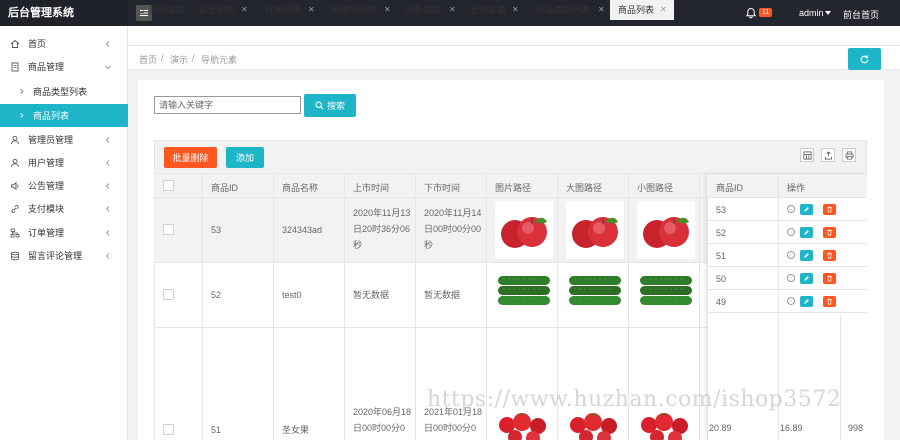 This screenshot has height=440, width=900. Describe the element at coordinates (64, 139) in the screenshot. I see `sidebar-item-admins: 管理员管理` at that location.